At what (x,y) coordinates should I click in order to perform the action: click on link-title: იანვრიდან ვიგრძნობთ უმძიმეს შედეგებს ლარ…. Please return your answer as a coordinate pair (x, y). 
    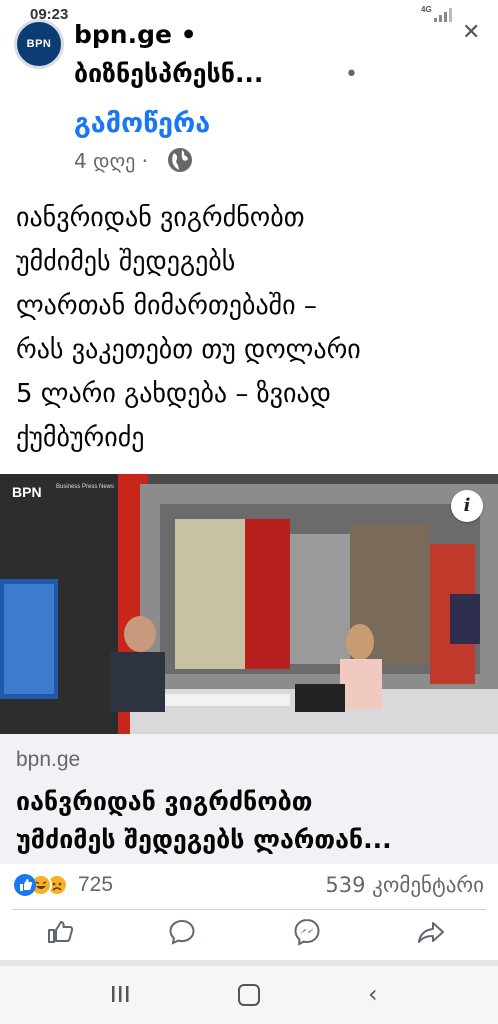
    Looking at the image, I should click on (251, 821).